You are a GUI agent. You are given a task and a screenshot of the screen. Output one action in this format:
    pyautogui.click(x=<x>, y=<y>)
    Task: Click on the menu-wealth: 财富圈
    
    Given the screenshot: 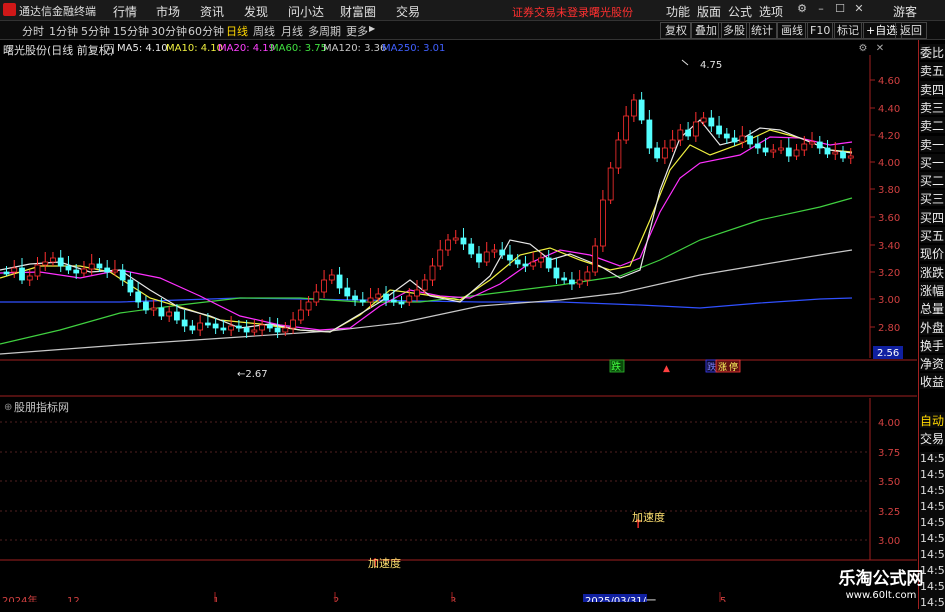 What is the action you would take?
    pyautogui.click(x=358, y=11)
    